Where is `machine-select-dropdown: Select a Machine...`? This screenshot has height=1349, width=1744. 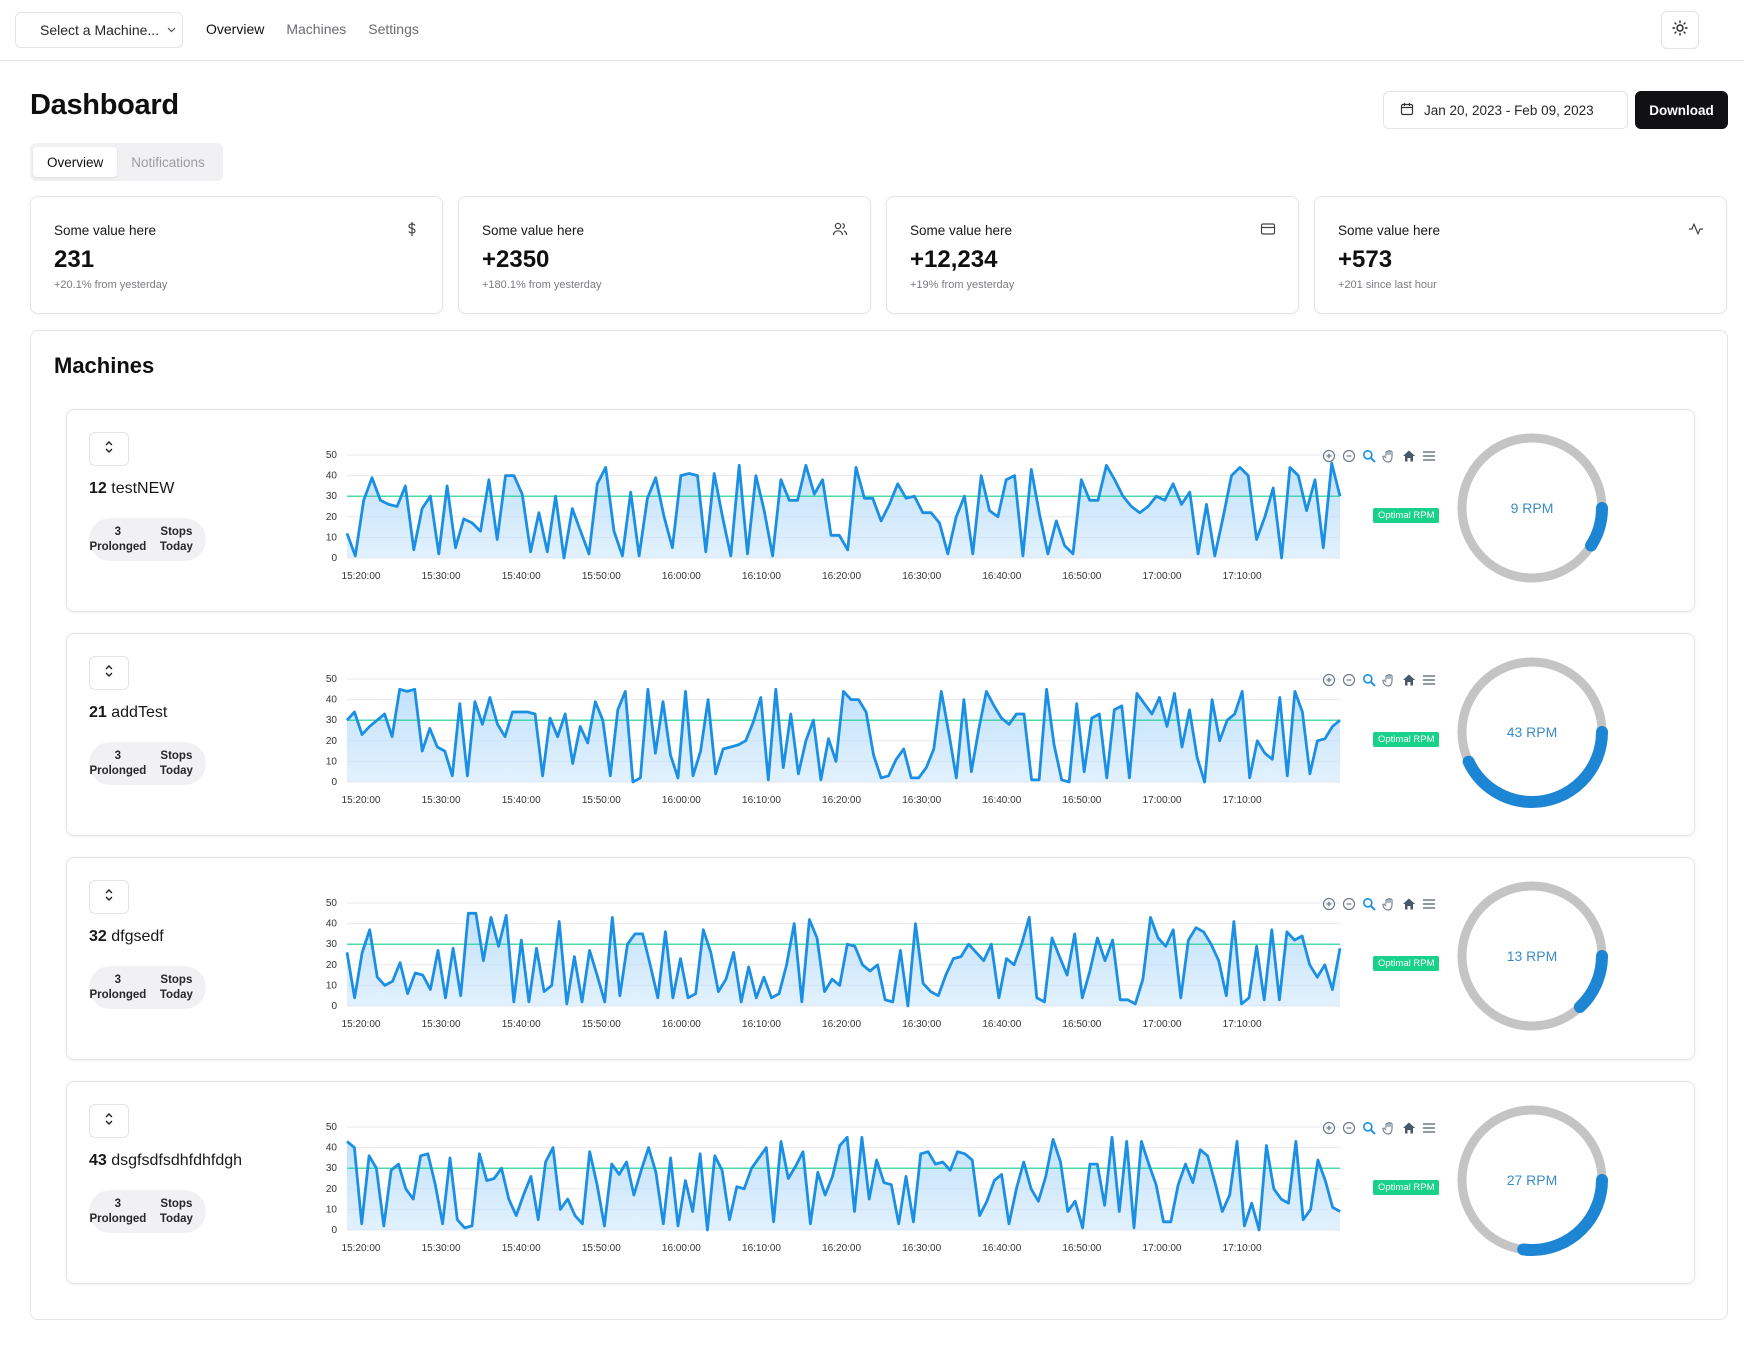 machine-select-dropdown: Select a Machine... is located at coordinates (99, 30).